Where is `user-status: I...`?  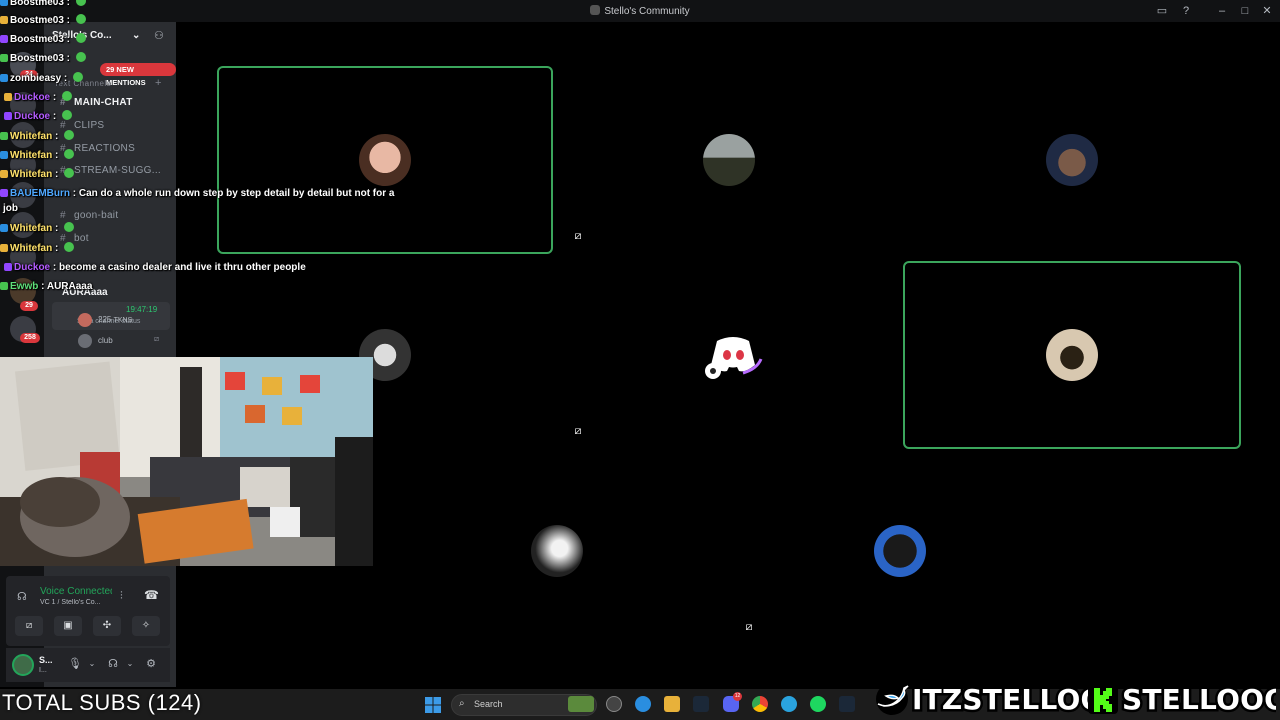 user-status: I... is located at coordinates (43, 670).